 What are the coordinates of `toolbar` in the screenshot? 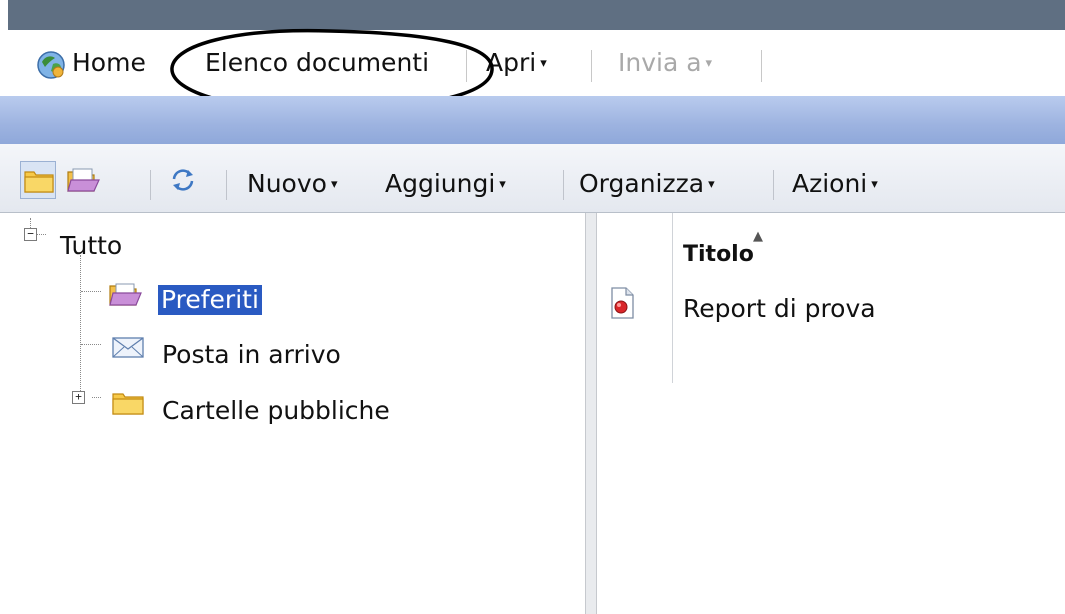 It's located at (532, 178).